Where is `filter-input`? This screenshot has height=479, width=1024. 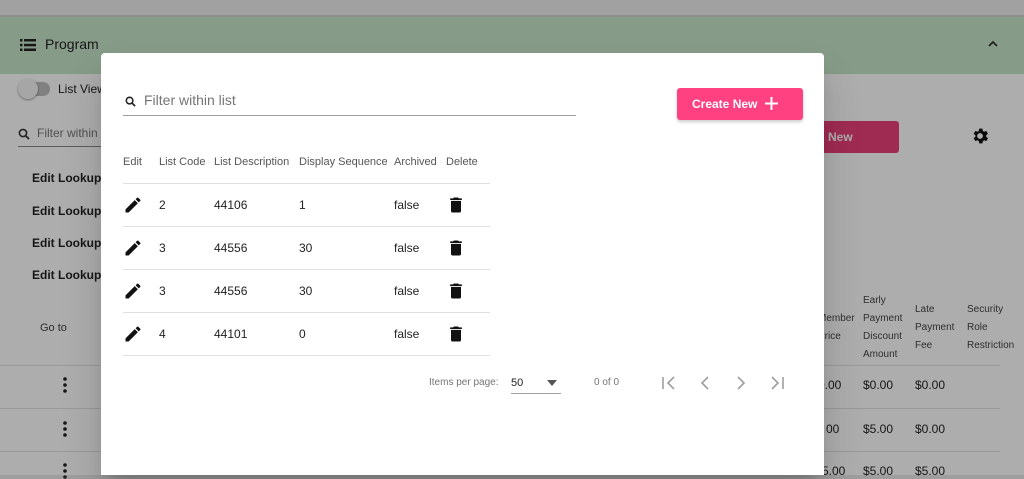 filter-input is located at coordinates (354, 100).